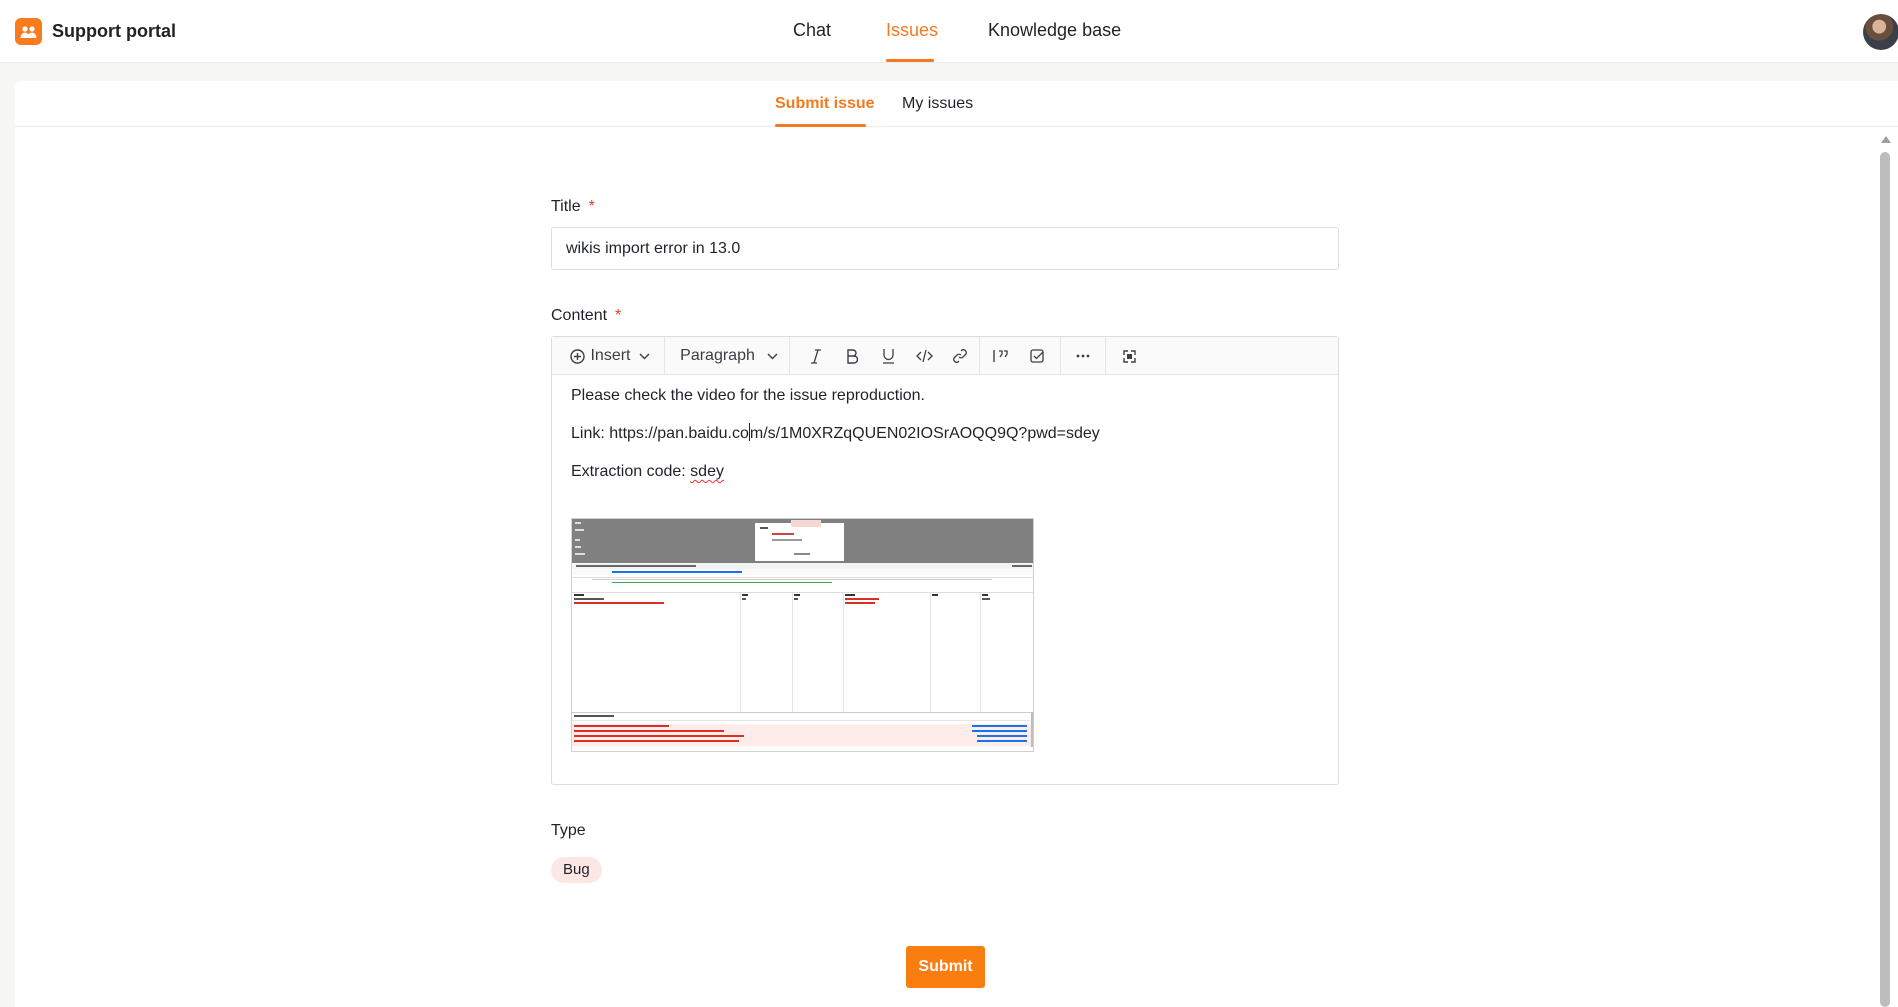 The image size is (1898, 1007). What do you see at coordinates (816, 356) in the screenshot?
I see `italic-icon` at bounding box center [816, 356].